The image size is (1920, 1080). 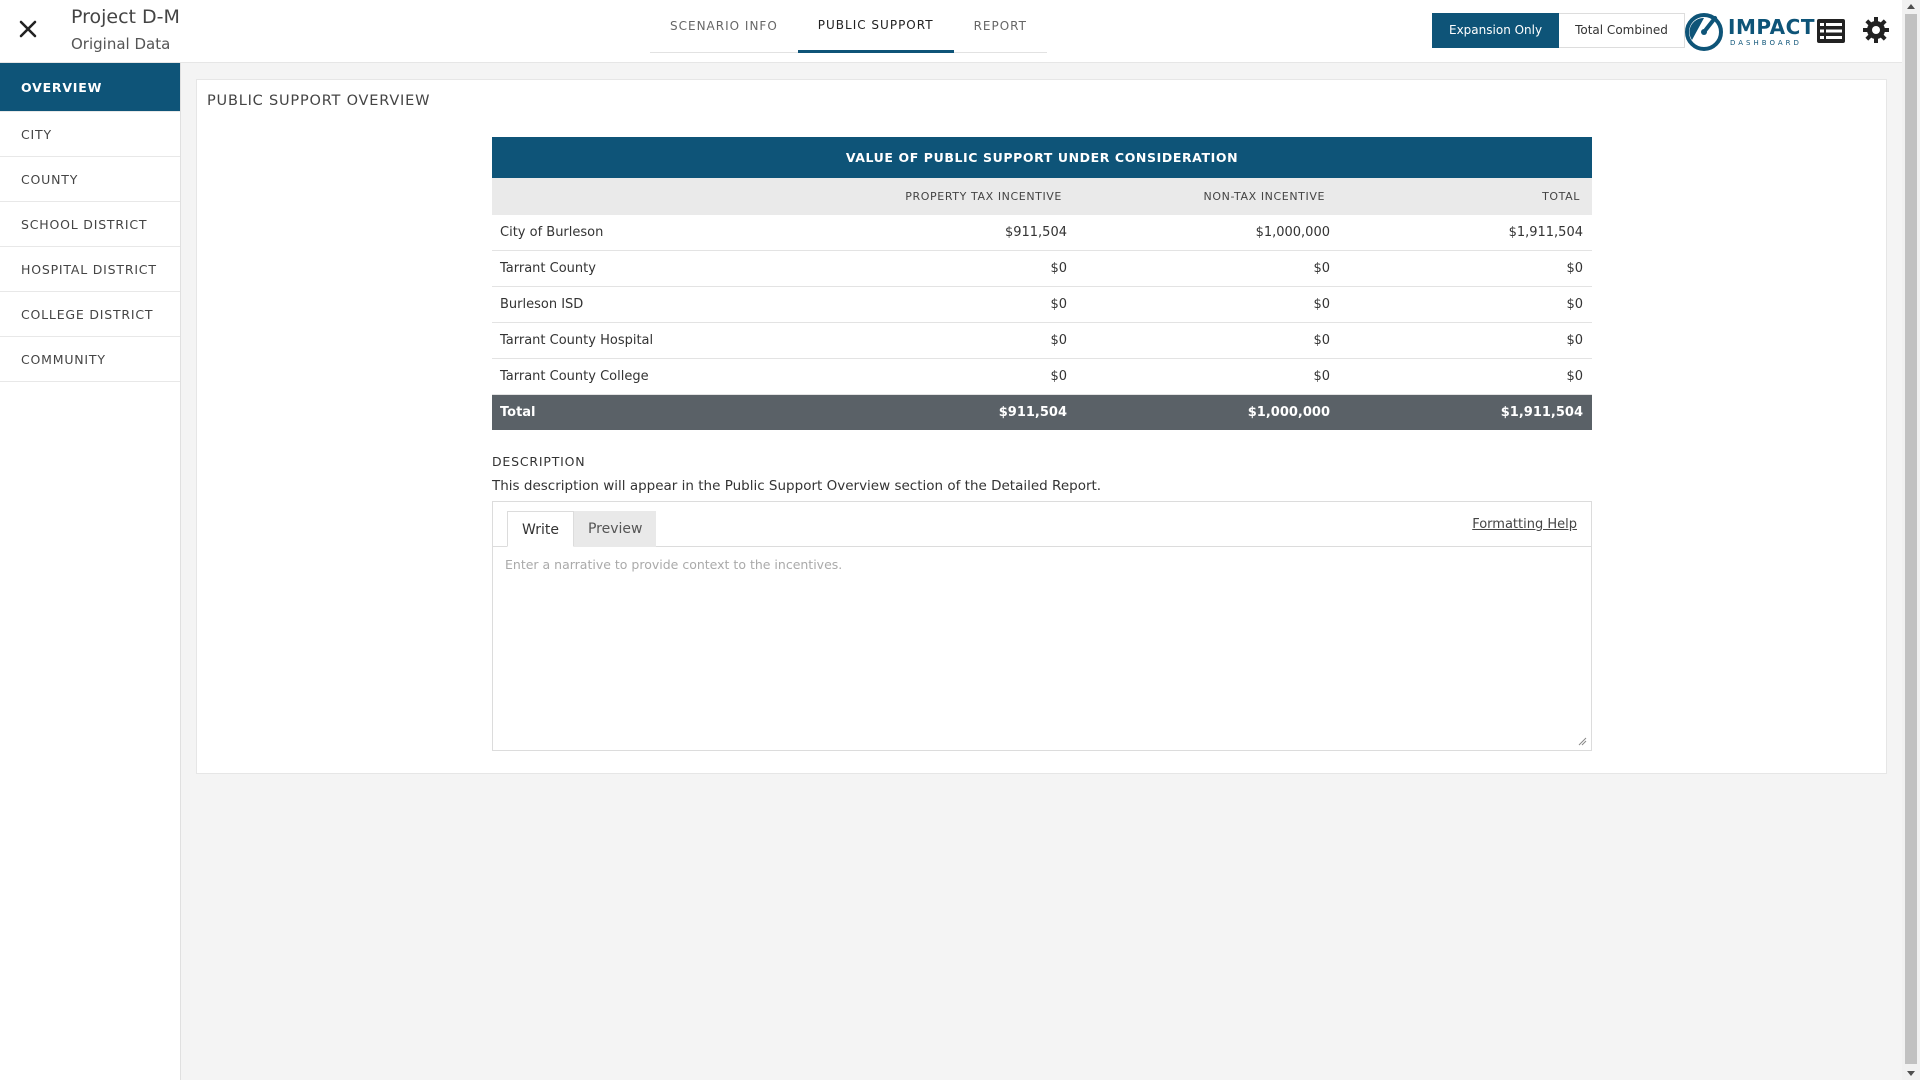 I want to click on write-tab: Write, so click(x=540, y=529).